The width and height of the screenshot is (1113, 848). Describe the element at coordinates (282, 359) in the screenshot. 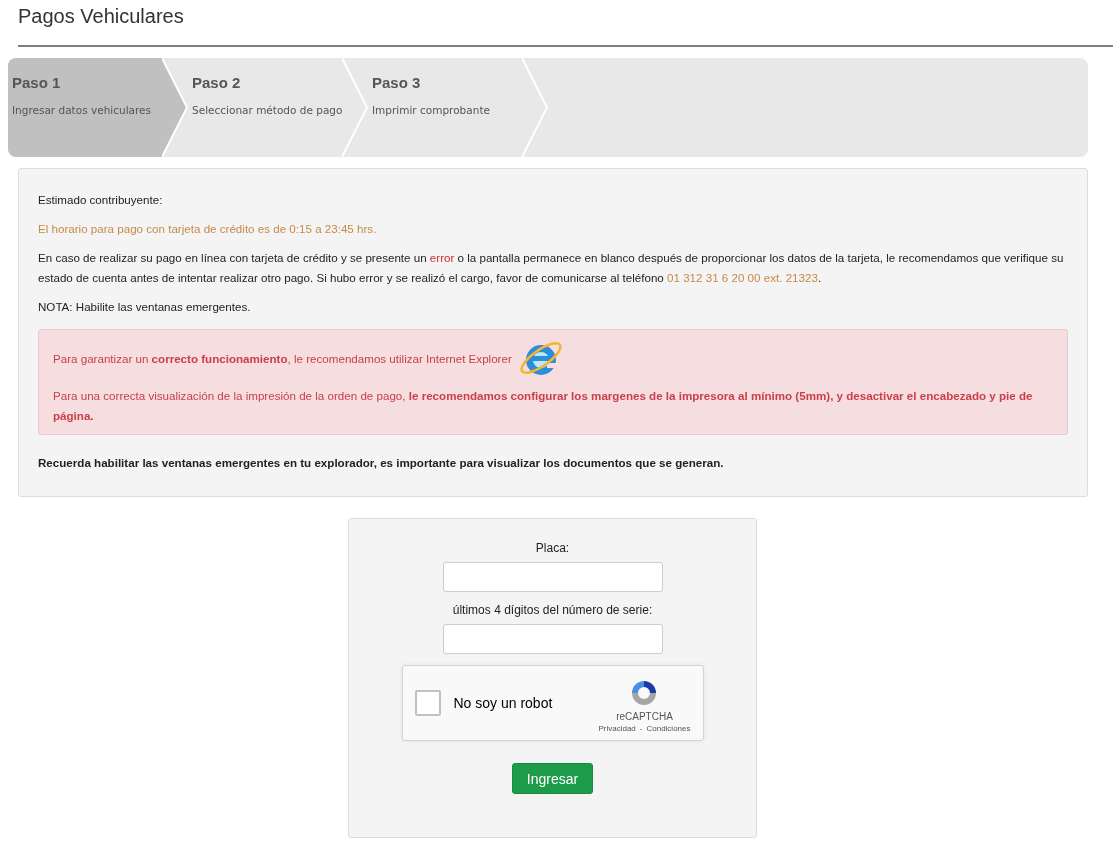

I see `alert-text: Para garantizar un correcto funcionamiento, le recomendamos utilizar Internet Explorer` at that location.